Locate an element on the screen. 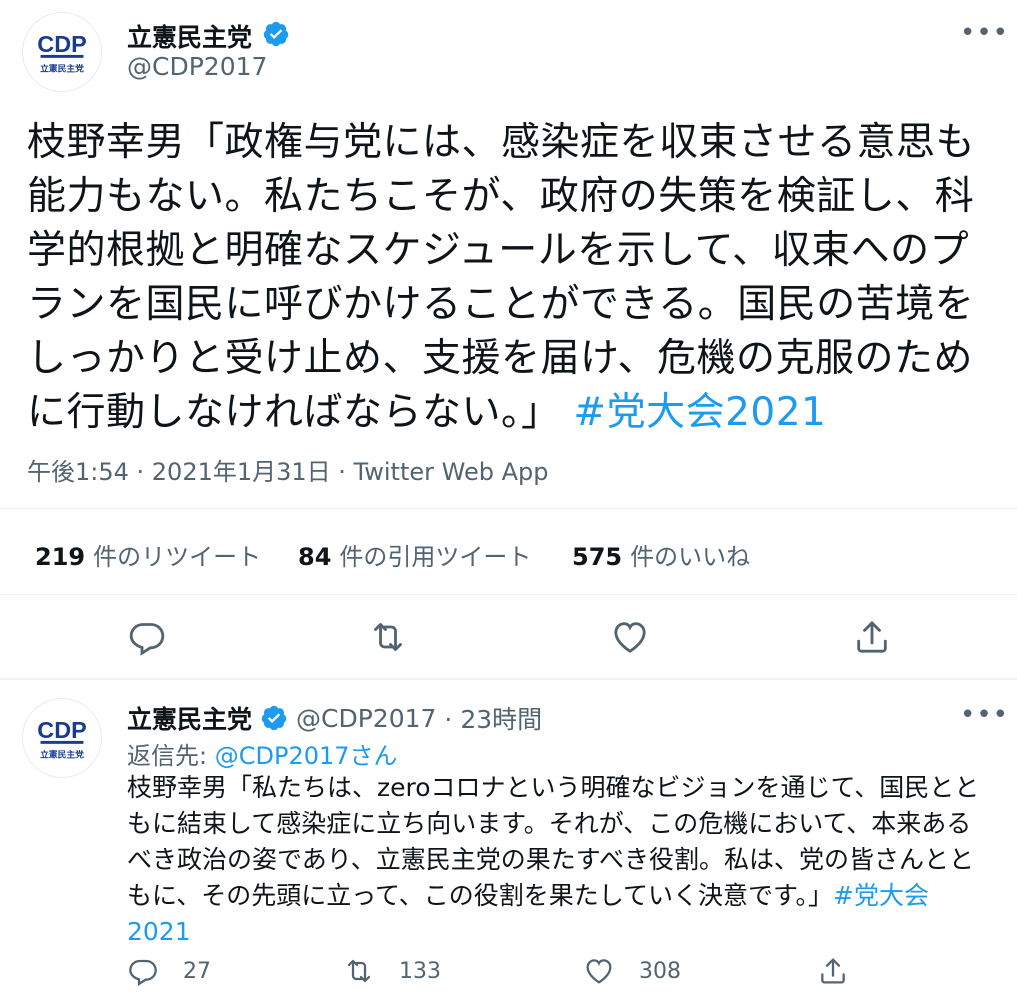 This screenshot has width=1017, height=1006. like-stat: 575 件のいいね is located at coordinates (661, 554).